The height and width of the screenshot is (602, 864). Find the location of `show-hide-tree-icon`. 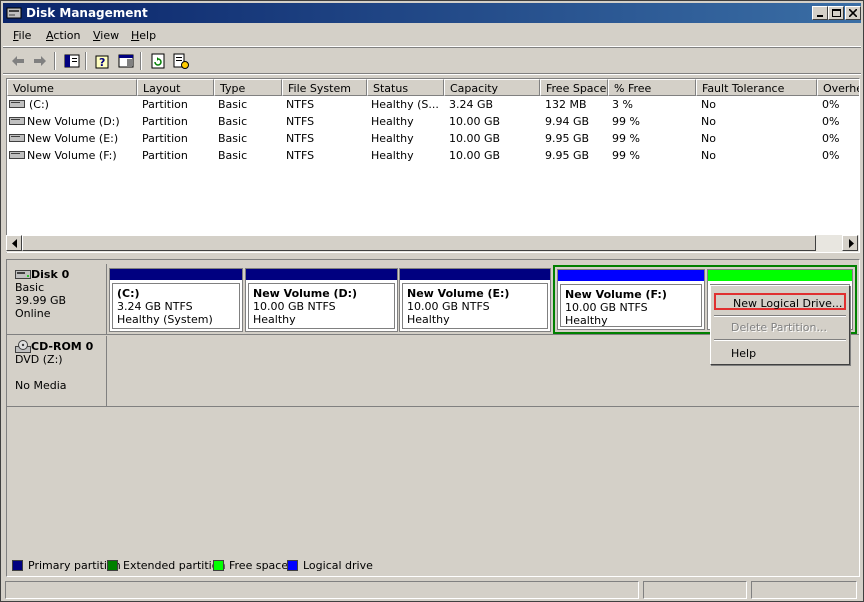

show-hide-tree-icon is located at coordinates (72, 61).